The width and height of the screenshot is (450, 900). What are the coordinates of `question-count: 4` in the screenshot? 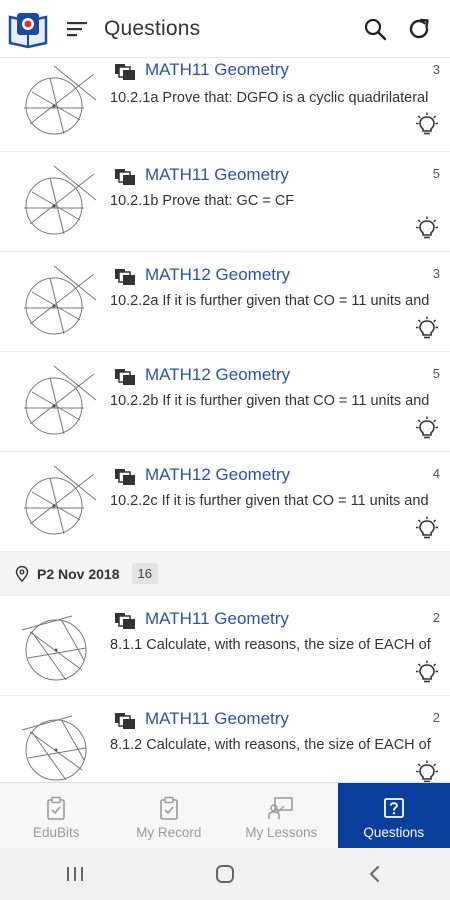 It's located at (436, 473).